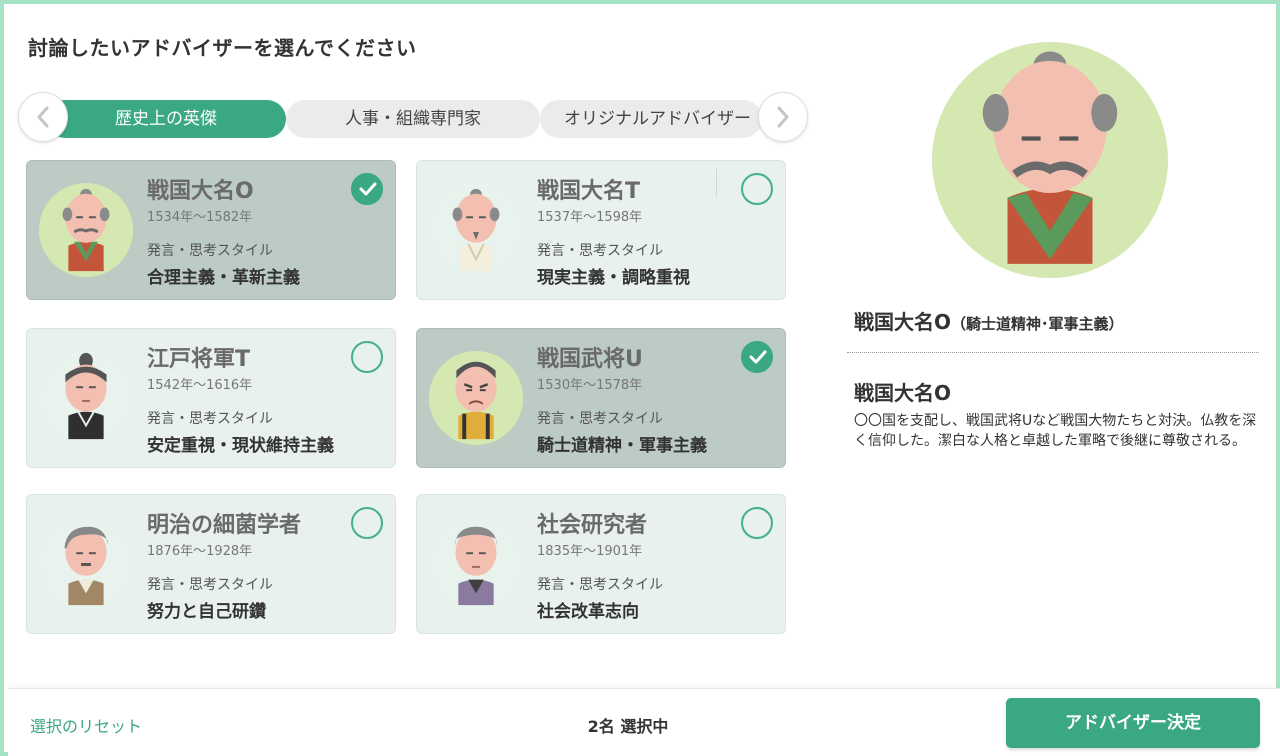 The image size is (1280, 756). I want to click on tabs-prev-button, so click(43, 117).